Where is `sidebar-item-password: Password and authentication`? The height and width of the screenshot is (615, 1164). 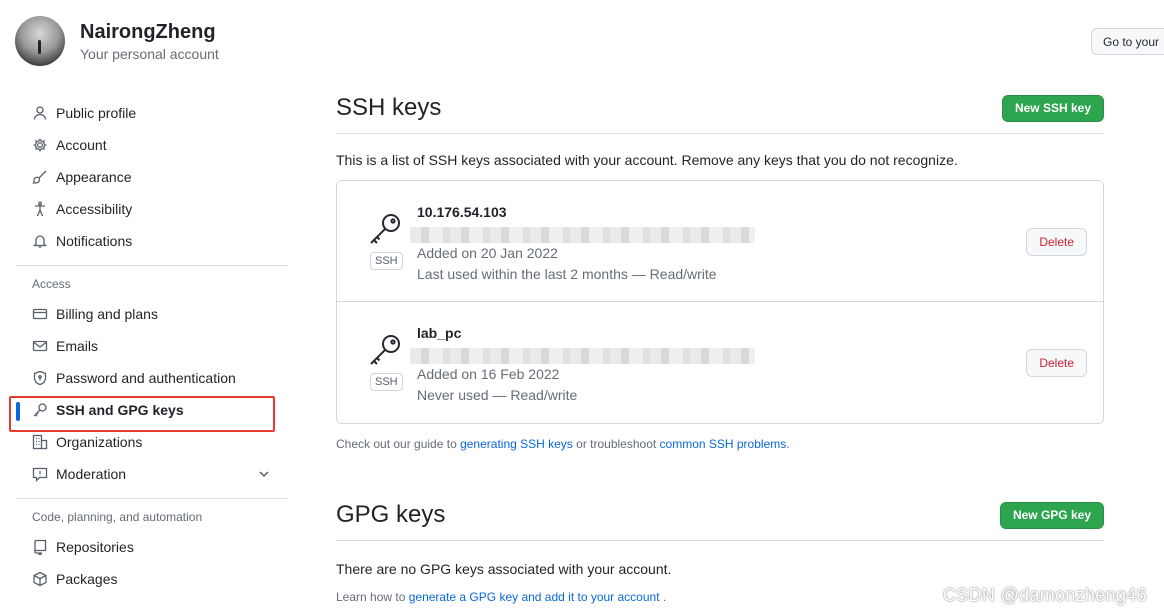 sidebar-item-password: Password and authentication is located at coordinates (152, 378).